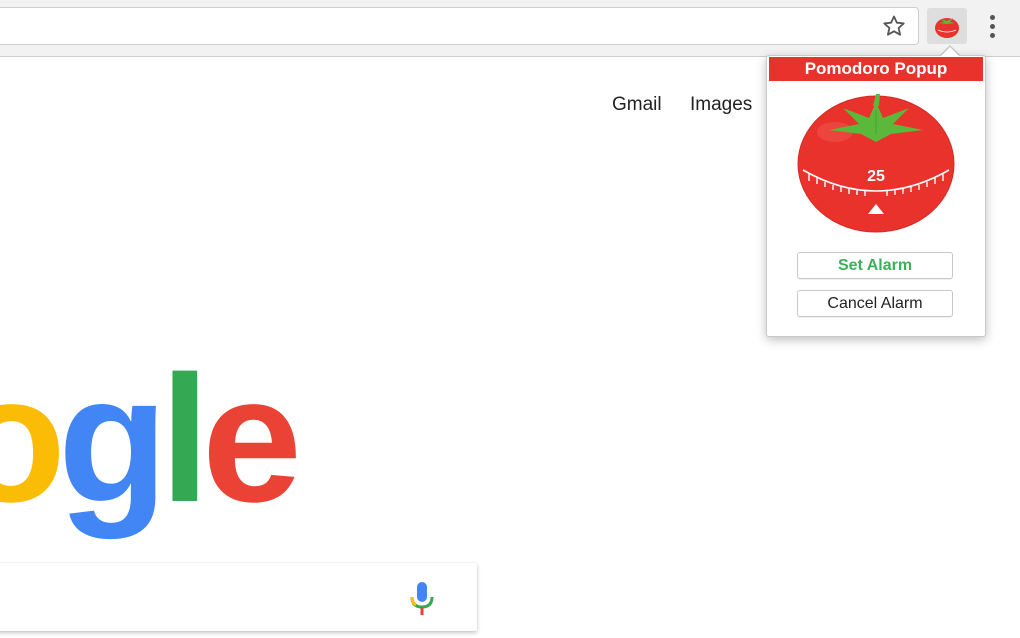 The image size is (1020, 638). I want to click on address-bar, so click(459, 26).